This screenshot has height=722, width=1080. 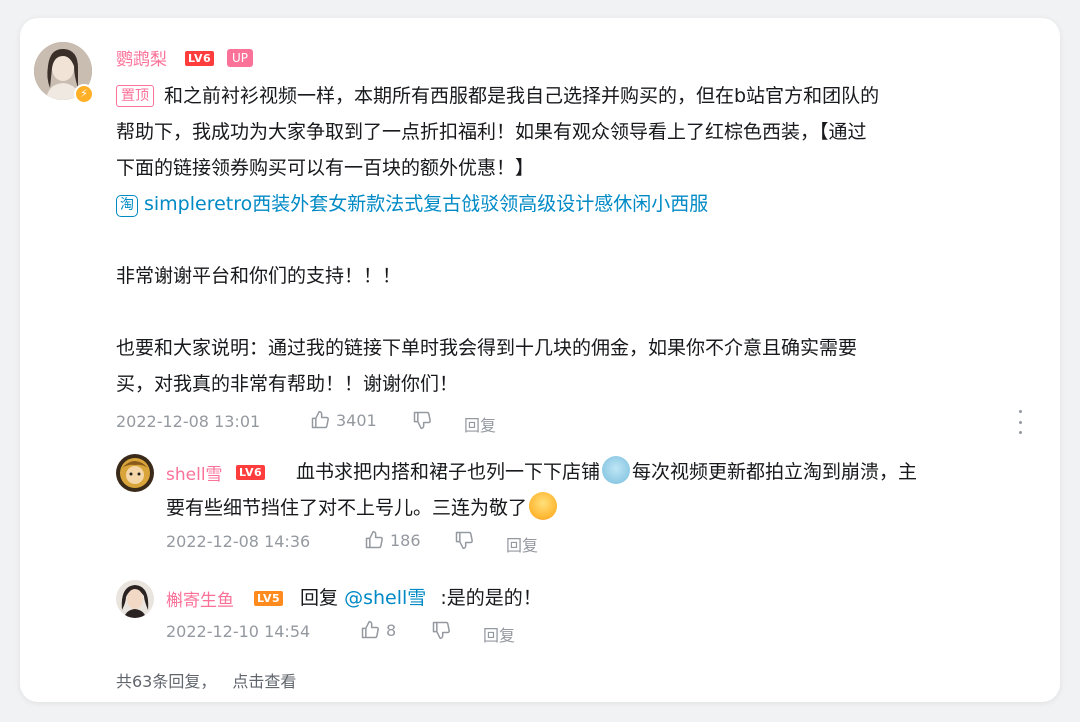 What do you see at coordinates (240, 58) in the screenshot?
I see `up-badge: UP` at bounding box center [240, 58].